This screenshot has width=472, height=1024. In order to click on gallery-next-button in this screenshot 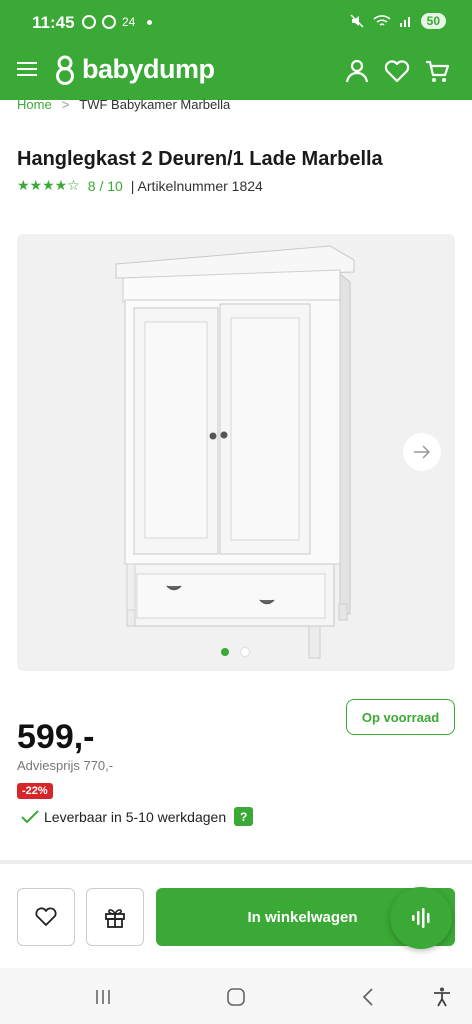, I will do `click(422, 452)`.